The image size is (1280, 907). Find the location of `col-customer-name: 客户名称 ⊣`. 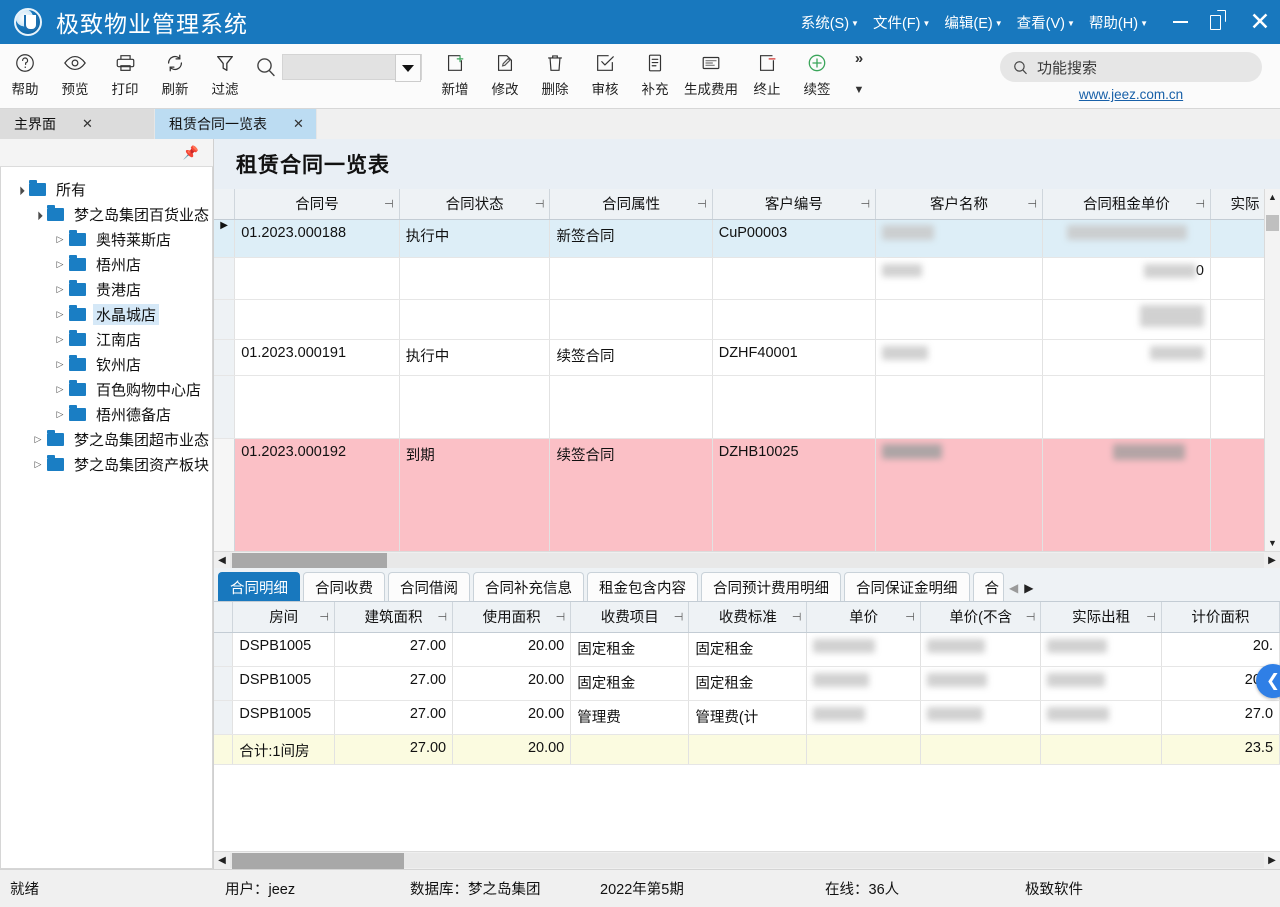

col-customer-name: 客户名称 ⊣ is located at coordinates (959, 204).